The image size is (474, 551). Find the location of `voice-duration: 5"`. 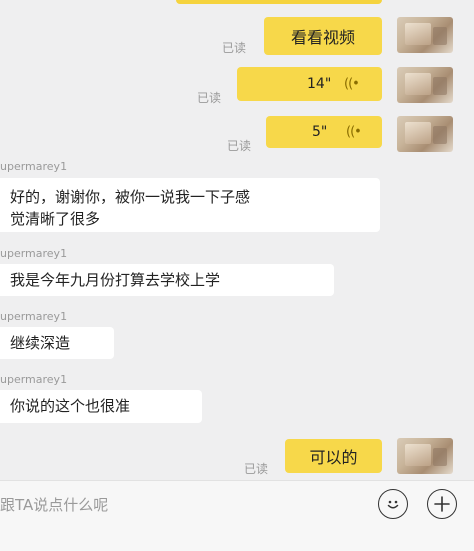

voice-duration: 5" is located at coordinates (320, 132).